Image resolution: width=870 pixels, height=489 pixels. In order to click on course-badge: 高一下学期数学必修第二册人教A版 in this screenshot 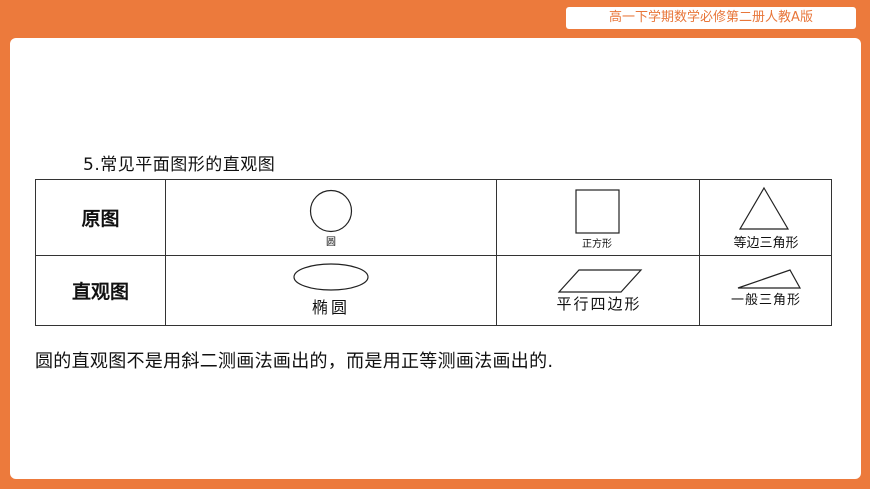, I will do `click(711, 18)`.